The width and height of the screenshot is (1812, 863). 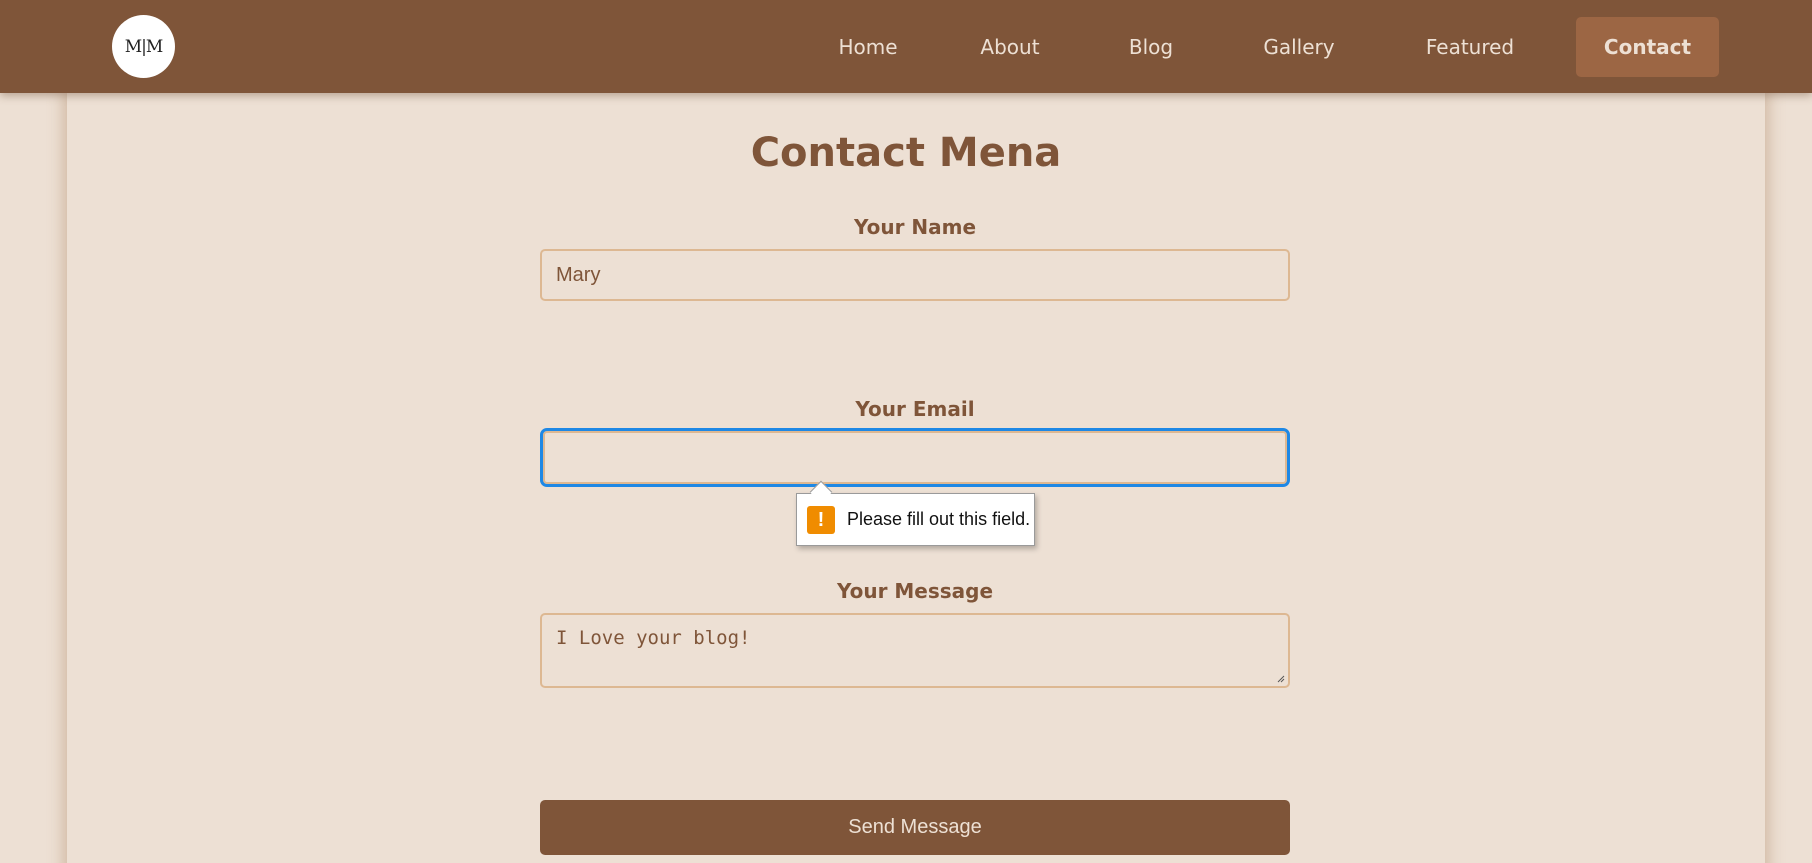 What do you see at coordinates (1280, 678) in the screenshot?
I see `resize-handle-icon` at bounding box center [1280, 678].